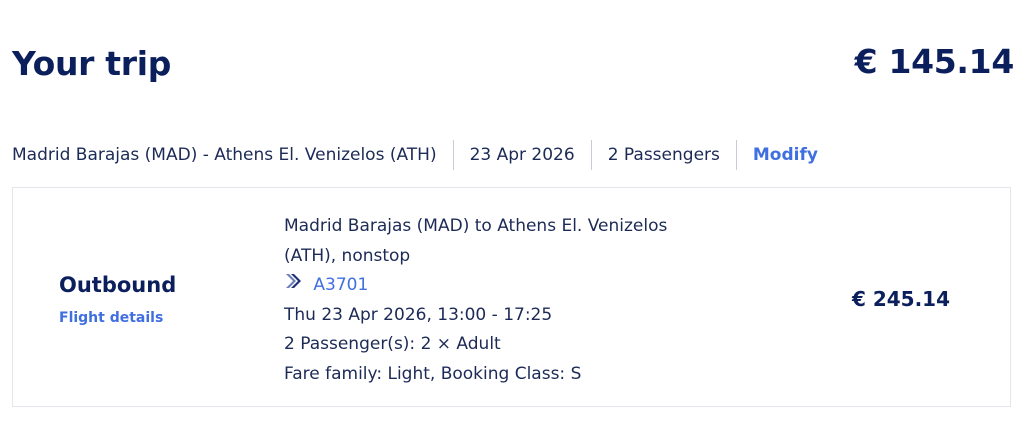 Image resolution: width=1024 pixels, height=423 pixels. I want to click on flight-datetime: Thu 23 Apr 2026, 13:00 - 17:25, so click(418, 314).